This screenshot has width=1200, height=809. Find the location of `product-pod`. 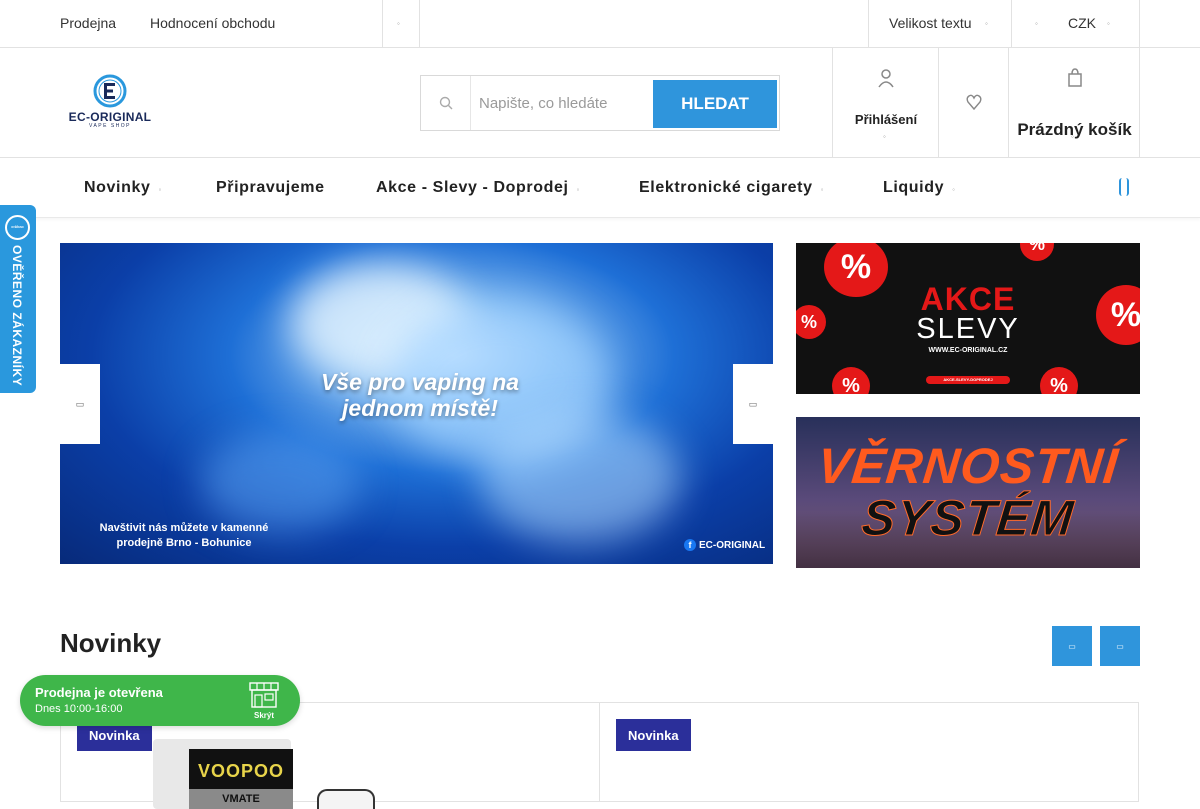

product-pod is located at coordinates (346, 799).